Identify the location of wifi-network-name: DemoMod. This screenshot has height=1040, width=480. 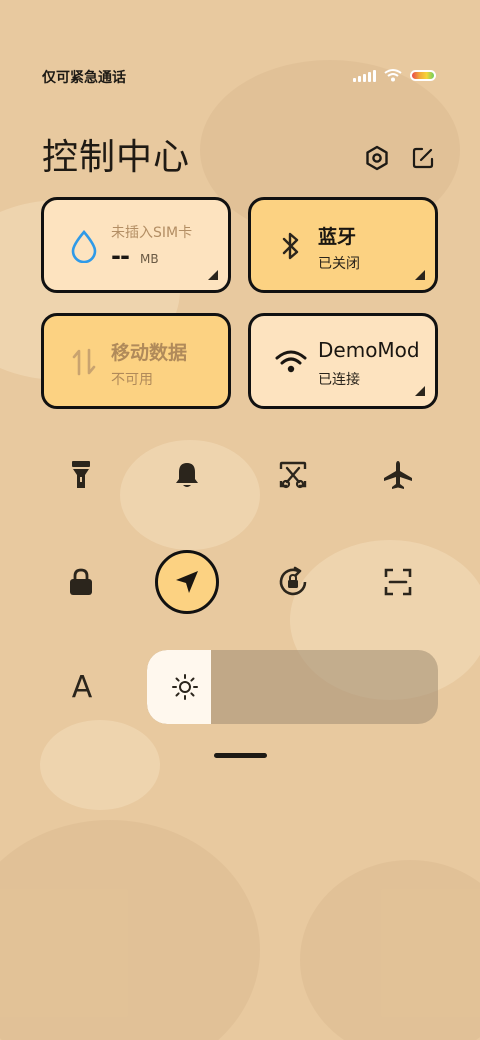
(369, 350).